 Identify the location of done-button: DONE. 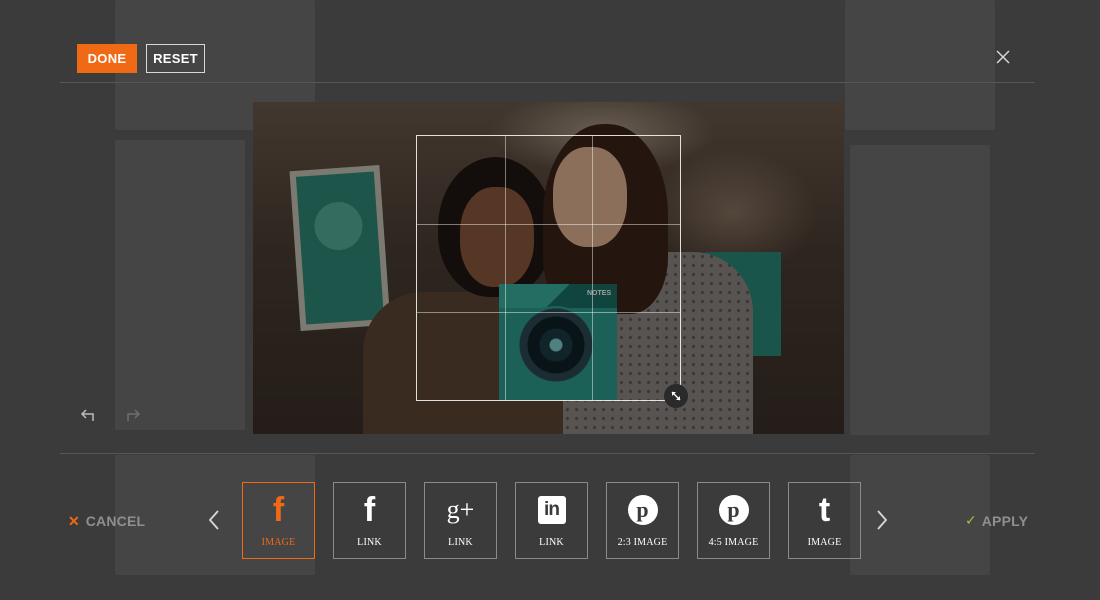
(107, 58).